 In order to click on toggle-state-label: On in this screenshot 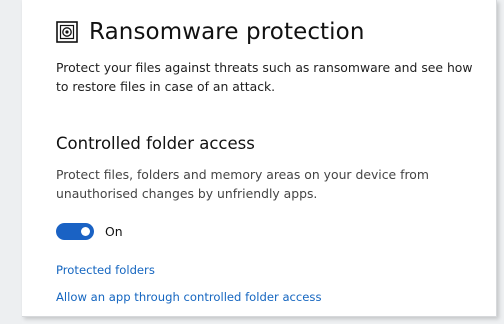, I will do `click(114, 231)`.